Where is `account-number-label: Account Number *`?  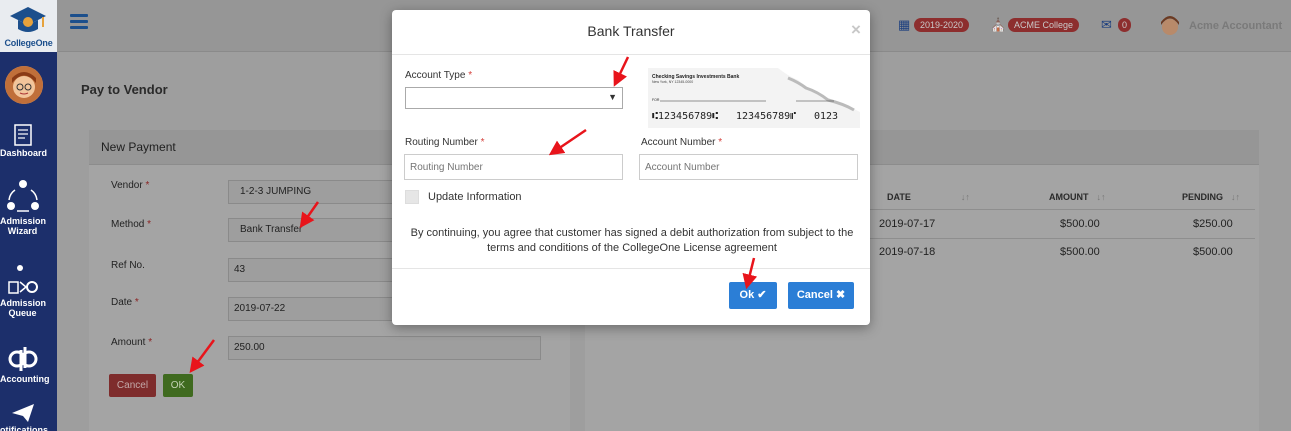 account-number-label: Account Number * is located at coordinates (682, 142).